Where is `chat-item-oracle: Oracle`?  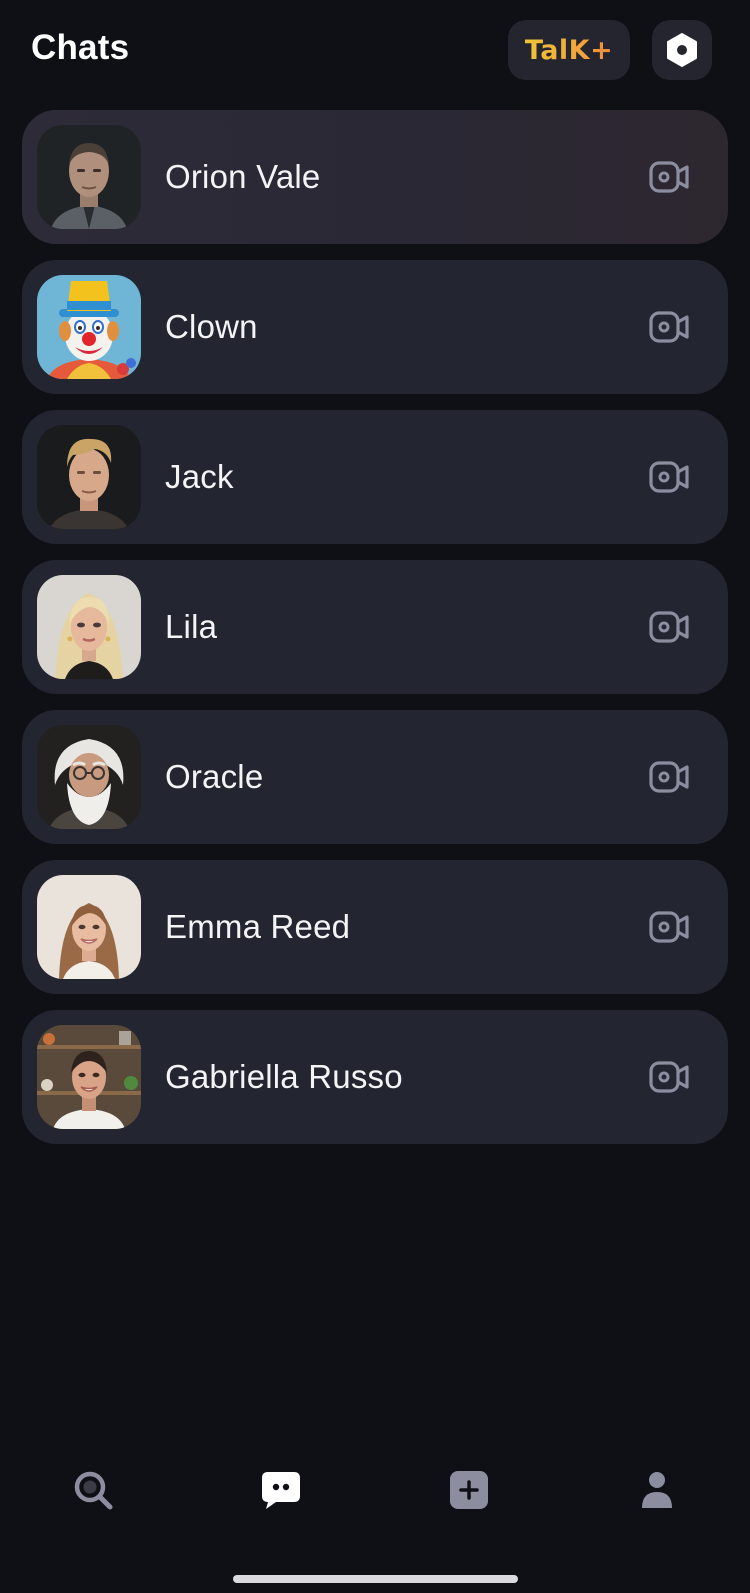
chat-item-oracle: Oracle is located at coordinates (375, 777).